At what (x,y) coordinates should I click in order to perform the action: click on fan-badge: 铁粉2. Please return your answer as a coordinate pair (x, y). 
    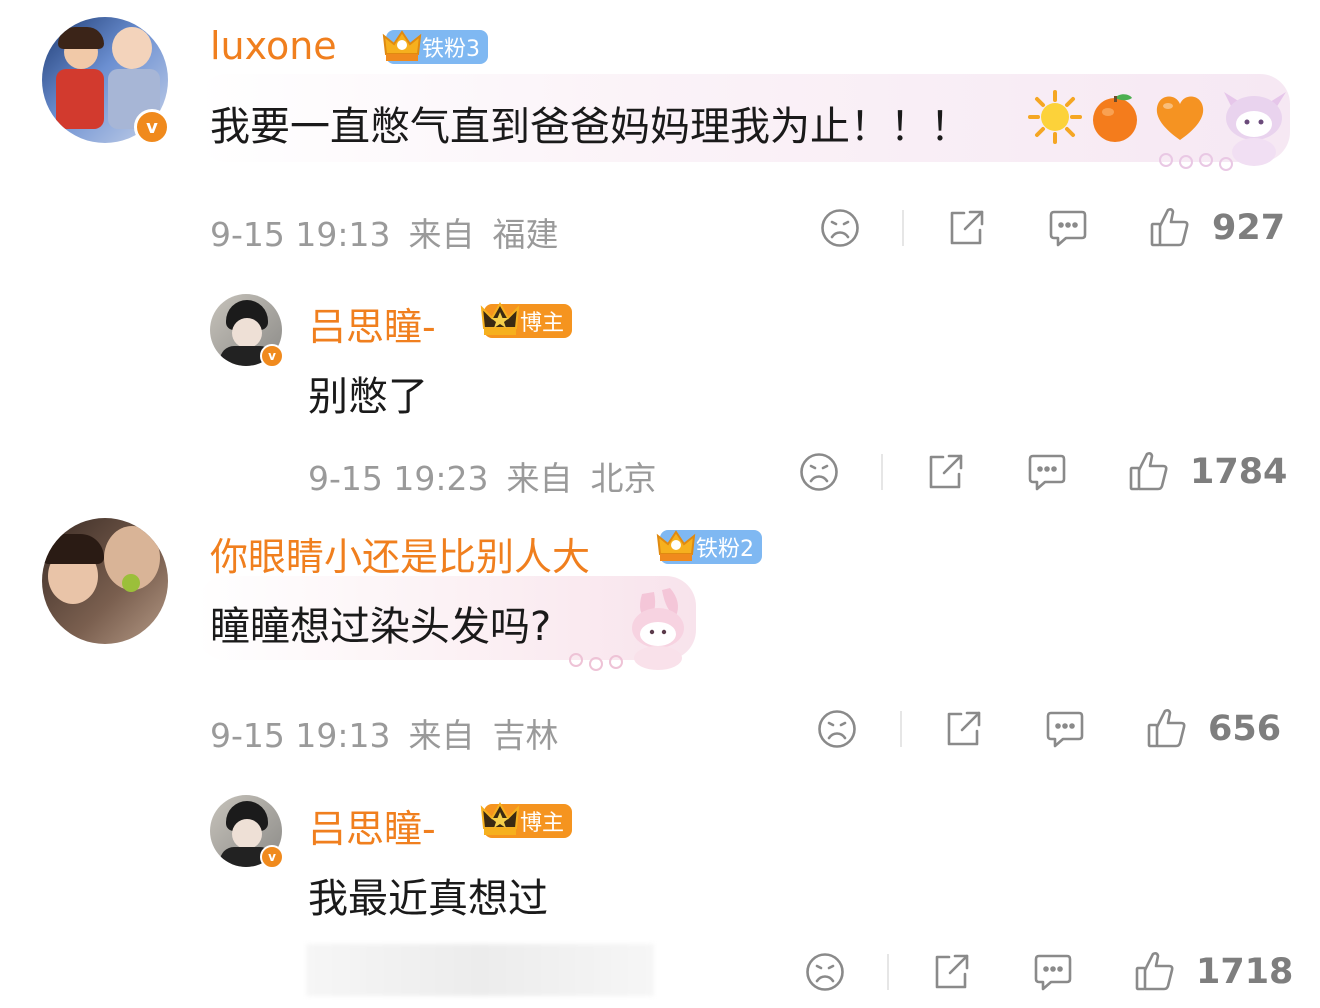
    Looking at the image, I should click on (709, 547).